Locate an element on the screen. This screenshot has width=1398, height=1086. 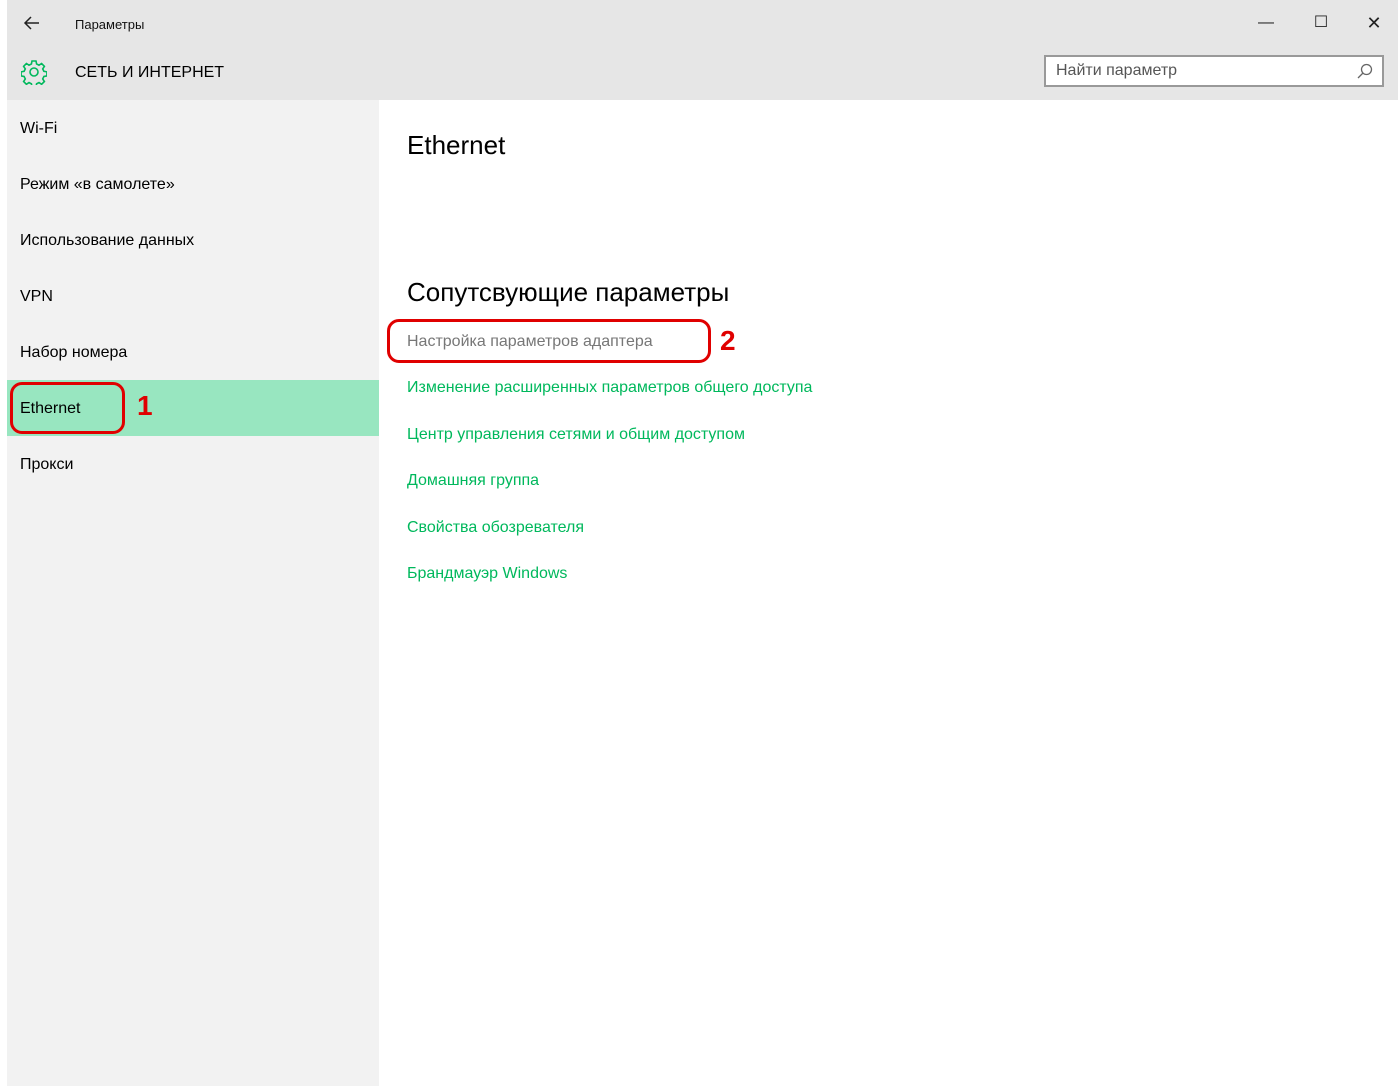
sidebar-item-airplane-mode: Режим «в самолете» is located at coordinates (193, 184).